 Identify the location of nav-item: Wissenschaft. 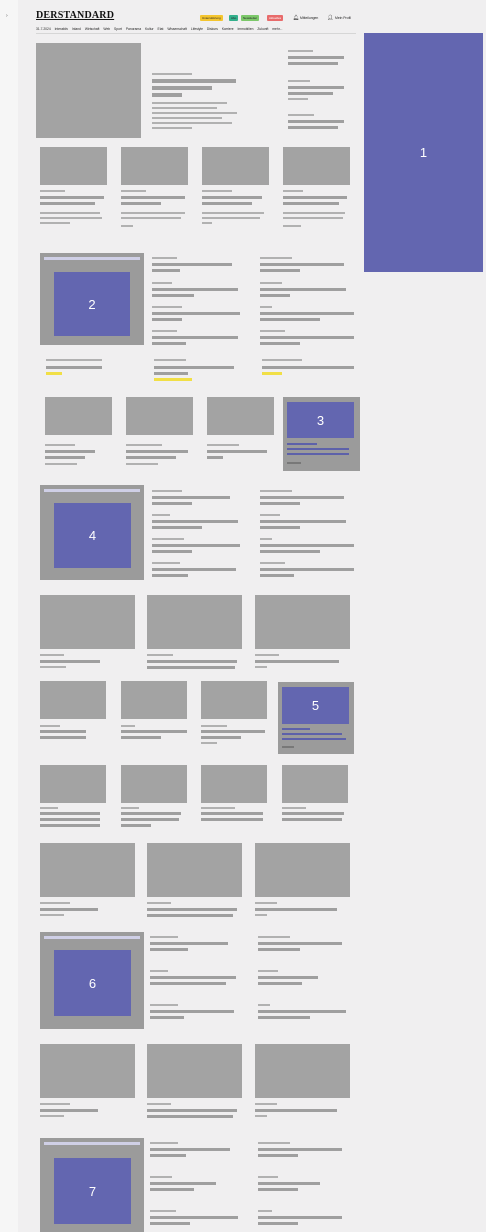
(177, 29).